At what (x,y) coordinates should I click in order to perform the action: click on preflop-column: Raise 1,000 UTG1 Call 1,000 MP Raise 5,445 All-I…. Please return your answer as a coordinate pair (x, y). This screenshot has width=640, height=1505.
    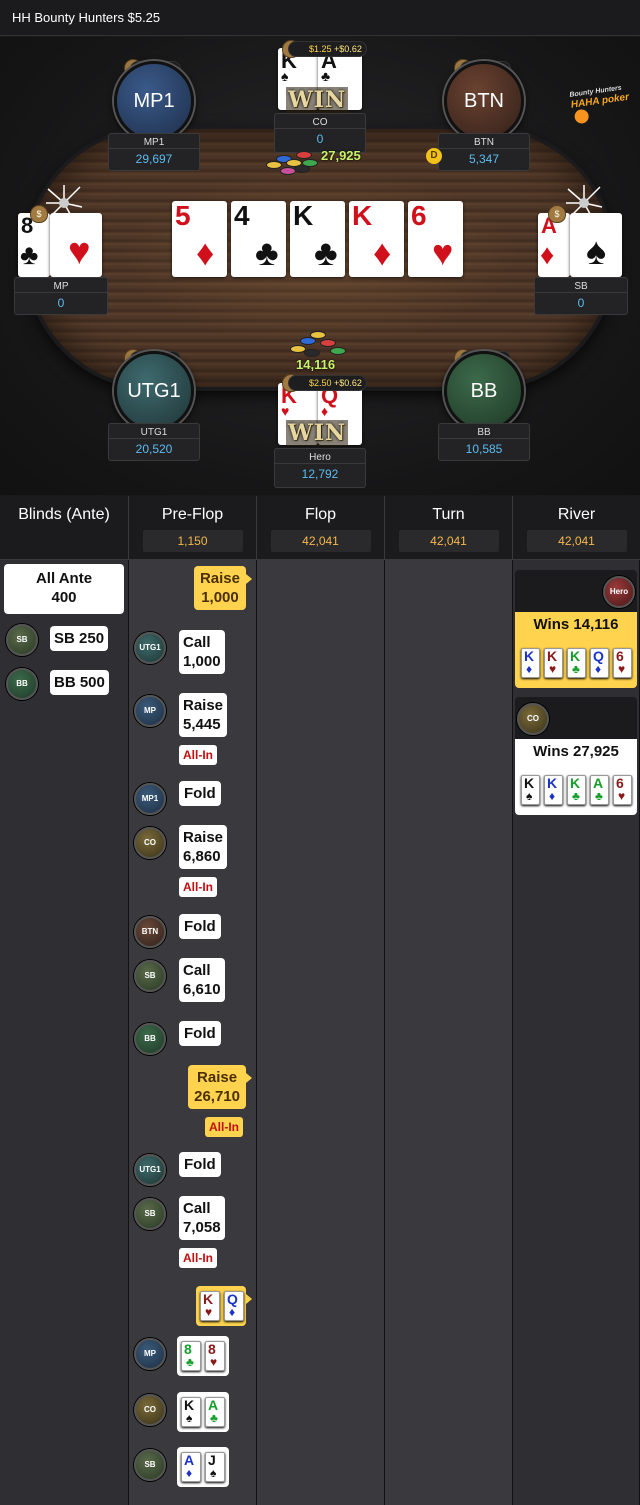
    Looking at the image, I should click on (193, 1032).